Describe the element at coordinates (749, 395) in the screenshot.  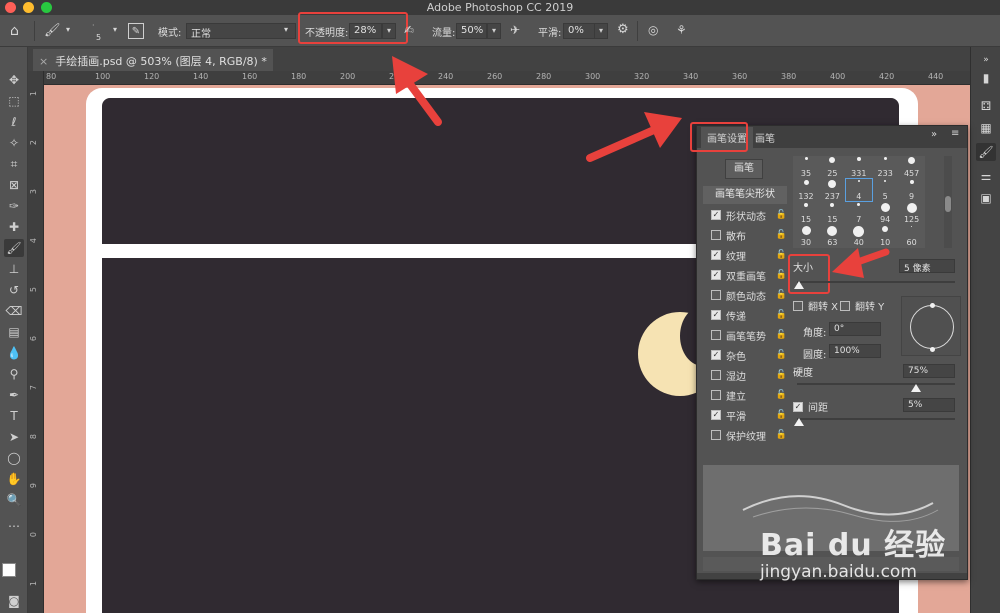
I see `brush-option-row: 建立 🔓` at that location.